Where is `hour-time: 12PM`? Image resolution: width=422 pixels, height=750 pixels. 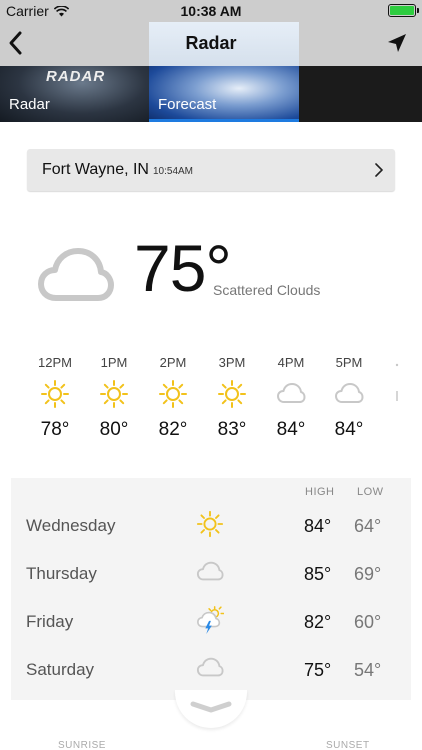
hour-time: 12PM is located at coordinates (55, 362).